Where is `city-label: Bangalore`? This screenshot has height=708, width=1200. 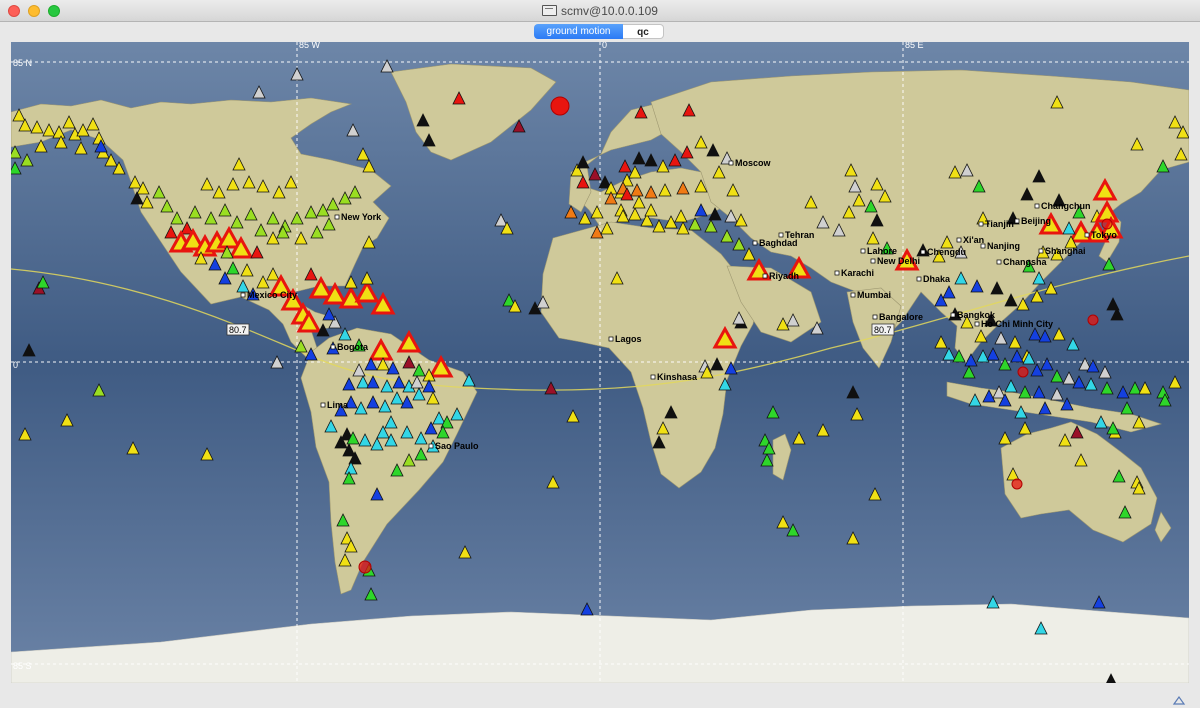 city-label: Bangalore is located at coordinates (901, 317).